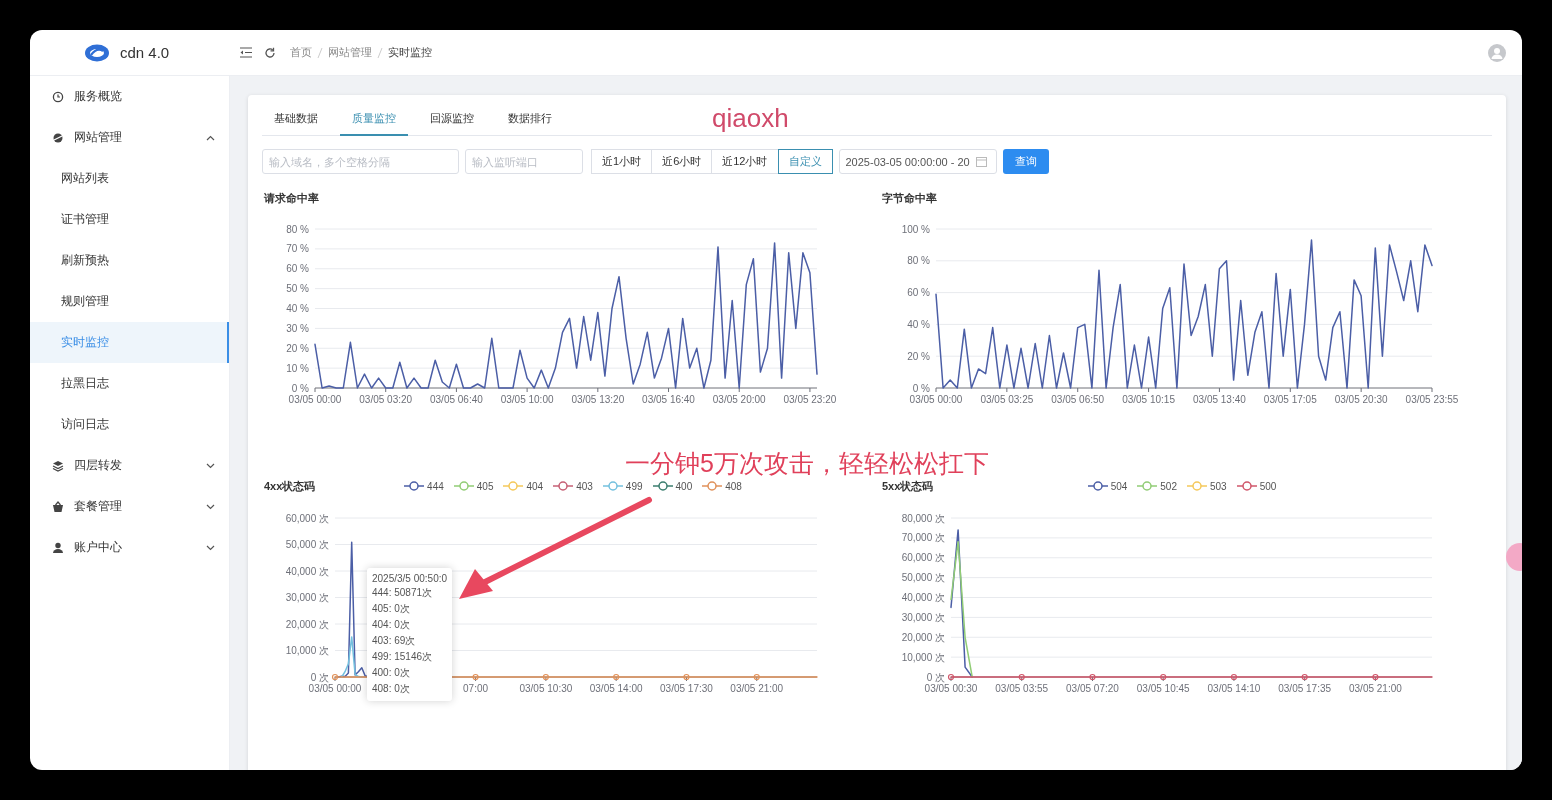 This screenshot has height=800, width=1552. What do you see at coordinates (292, 198) in the screenshot?
I see `chart-title: 请求命中率` at bounding box center [292, 198].